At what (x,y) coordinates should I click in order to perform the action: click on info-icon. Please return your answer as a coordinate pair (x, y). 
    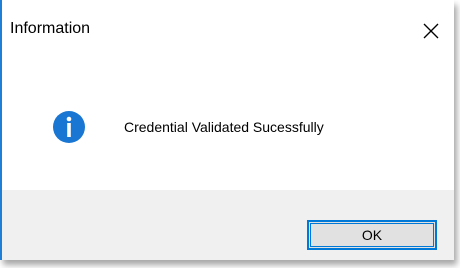
    Looking at the image, I should click on (69, 127).